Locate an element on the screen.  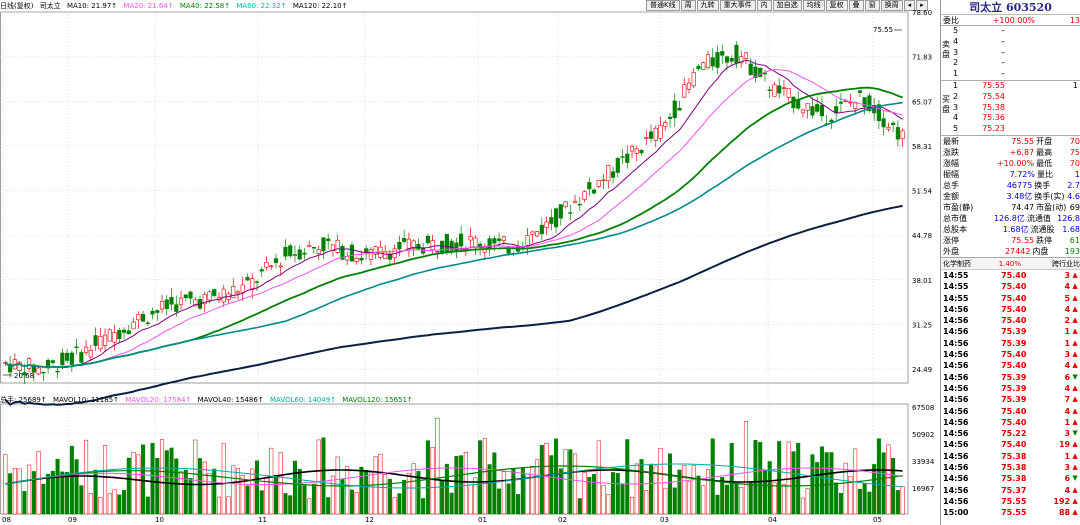
price-axis-label: 38.01 is located at coordinates (922, 281).